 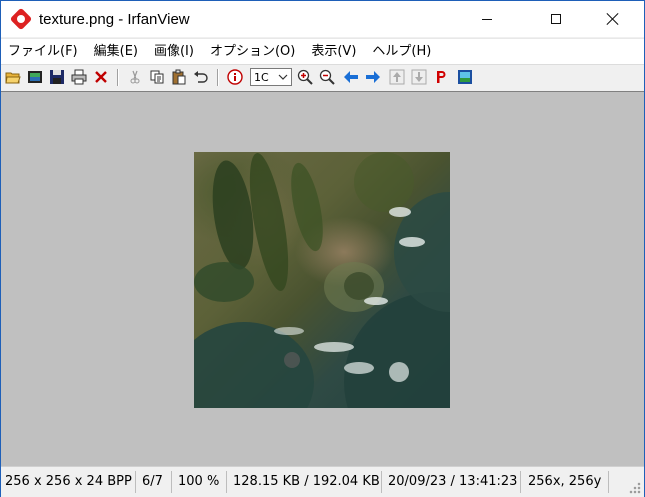 What do you see at coordinates (79, 77) in the screenshot?
I see `print-icon` at bounding box center [79, 77].